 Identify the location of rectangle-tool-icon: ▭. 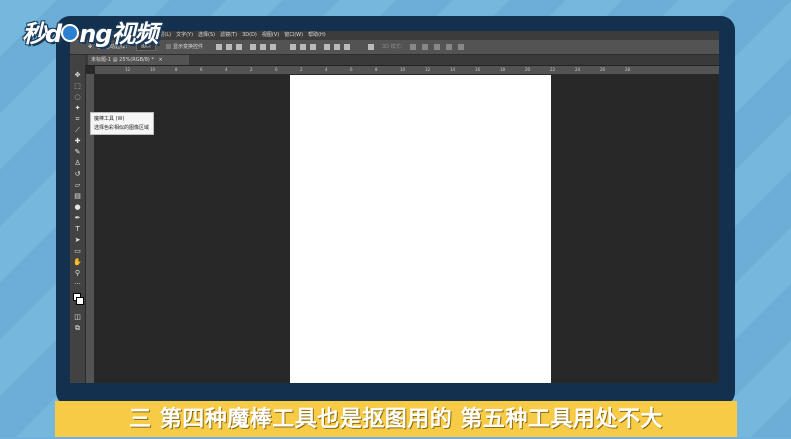
(77, 251).